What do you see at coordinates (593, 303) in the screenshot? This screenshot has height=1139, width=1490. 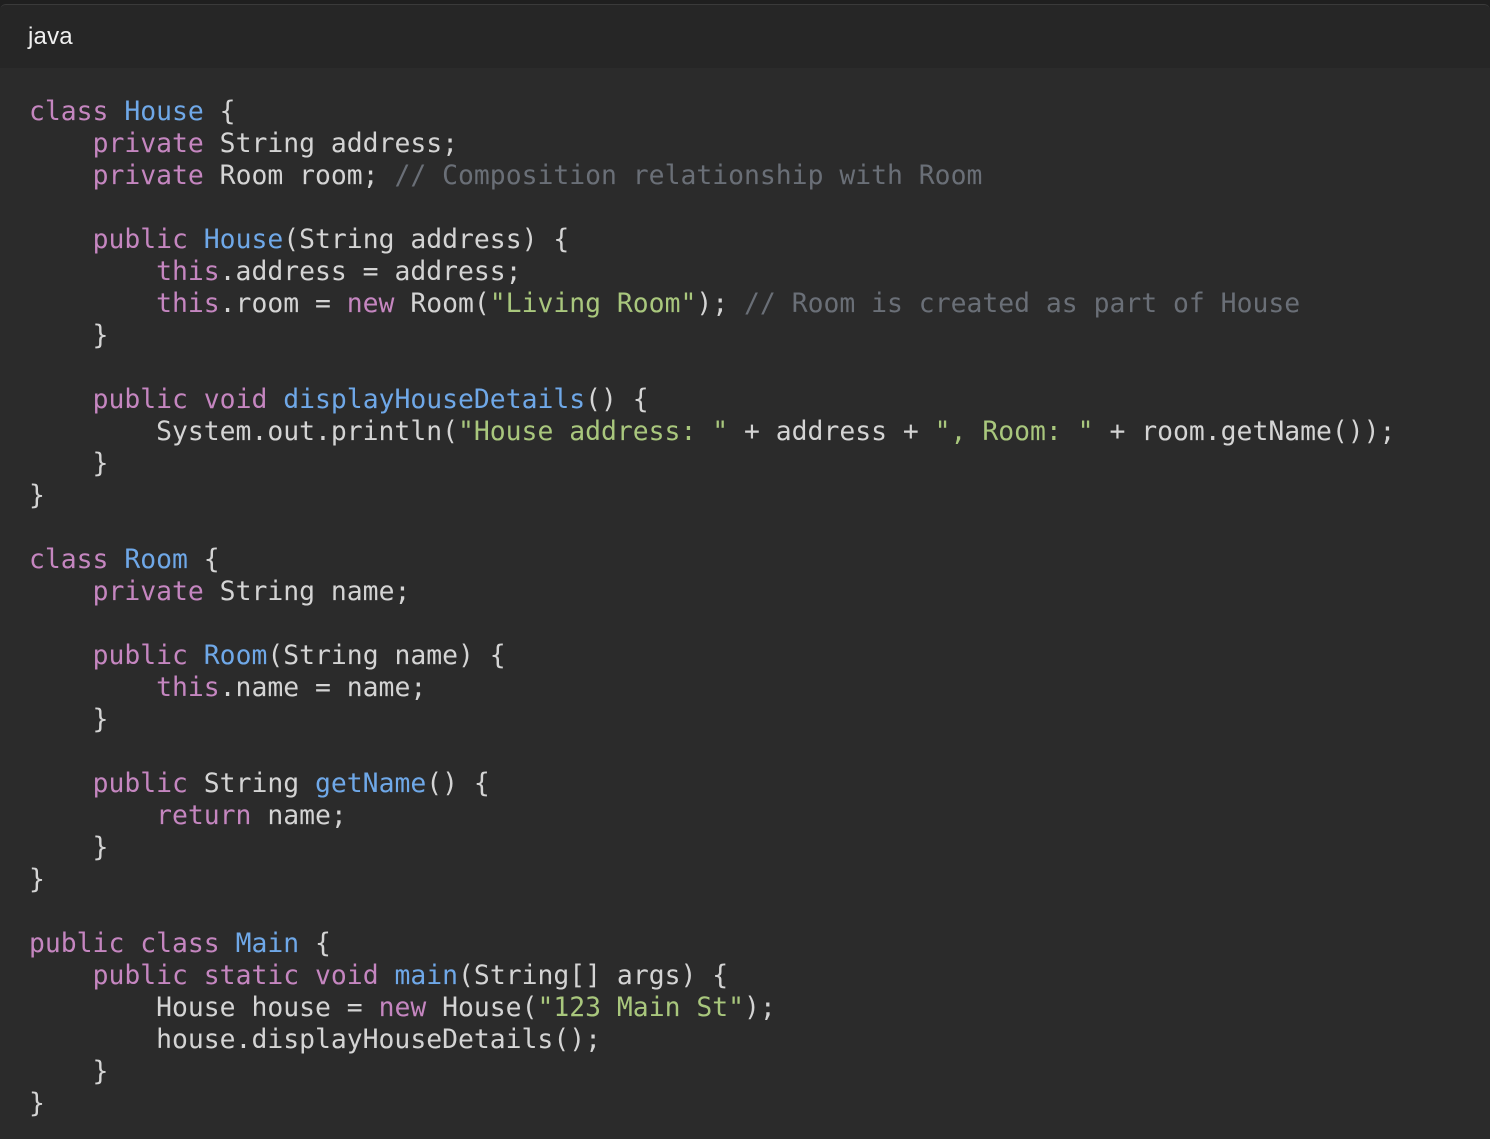 I see `code-token: "Living Room"` at bounding box center [593, 303].